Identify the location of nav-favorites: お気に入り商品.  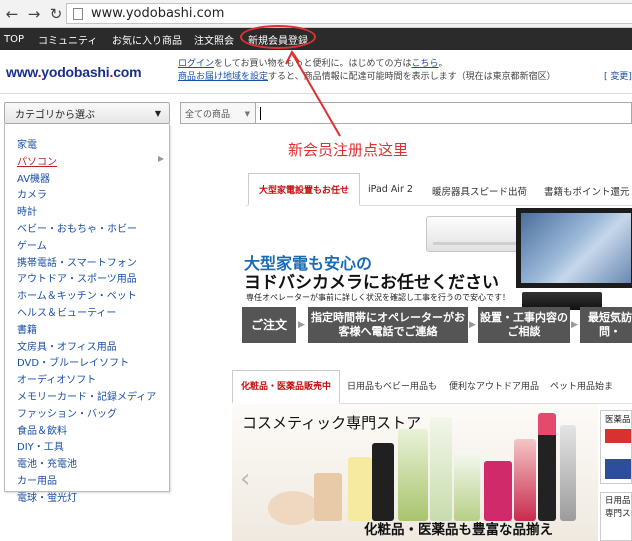
(147, 39).